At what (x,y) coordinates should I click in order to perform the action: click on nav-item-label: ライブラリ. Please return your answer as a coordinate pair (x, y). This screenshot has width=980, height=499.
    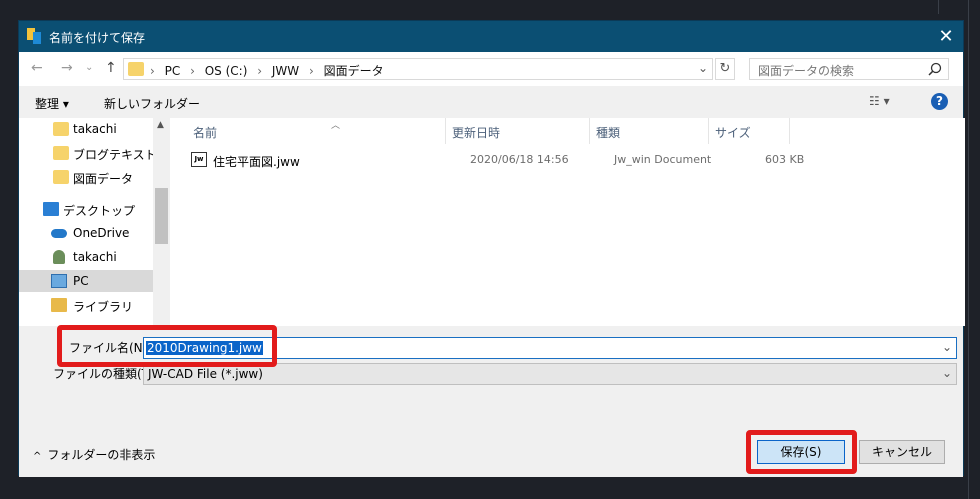
    Looking at the image, I should click on (103, 307).